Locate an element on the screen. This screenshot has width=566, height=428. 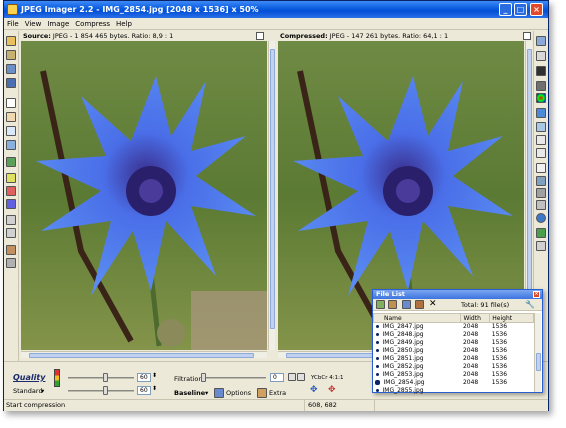
file-row: IMG_2850.jpg 2048 1536 is located at coordinates (454, 351).